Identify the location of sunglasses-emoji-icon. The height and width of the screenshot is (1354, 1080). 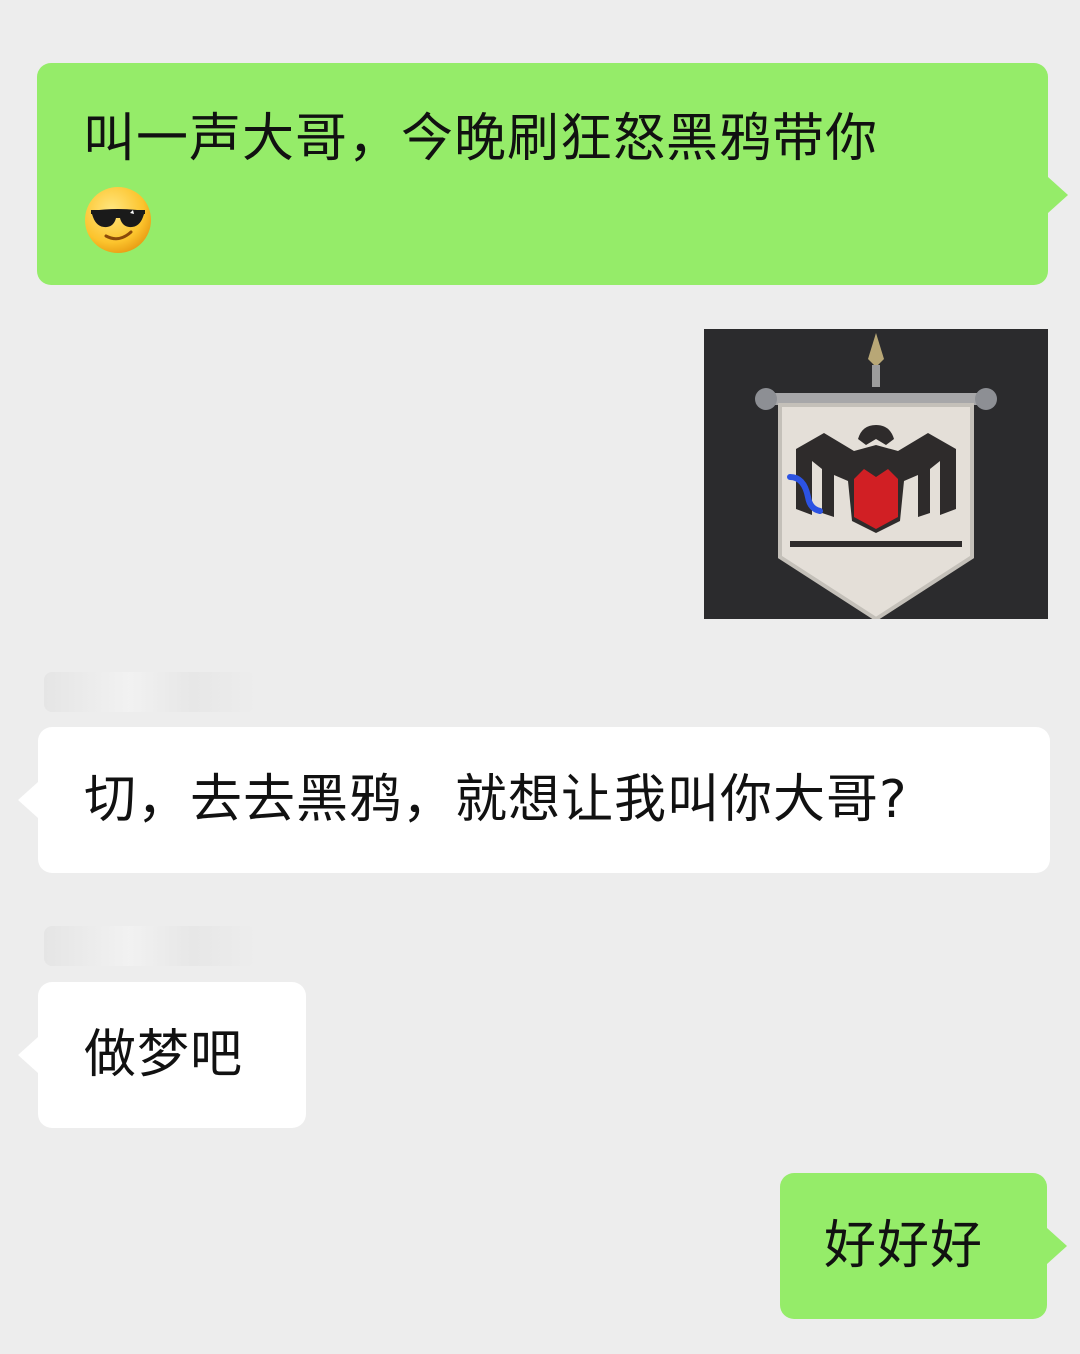
(118, 220).